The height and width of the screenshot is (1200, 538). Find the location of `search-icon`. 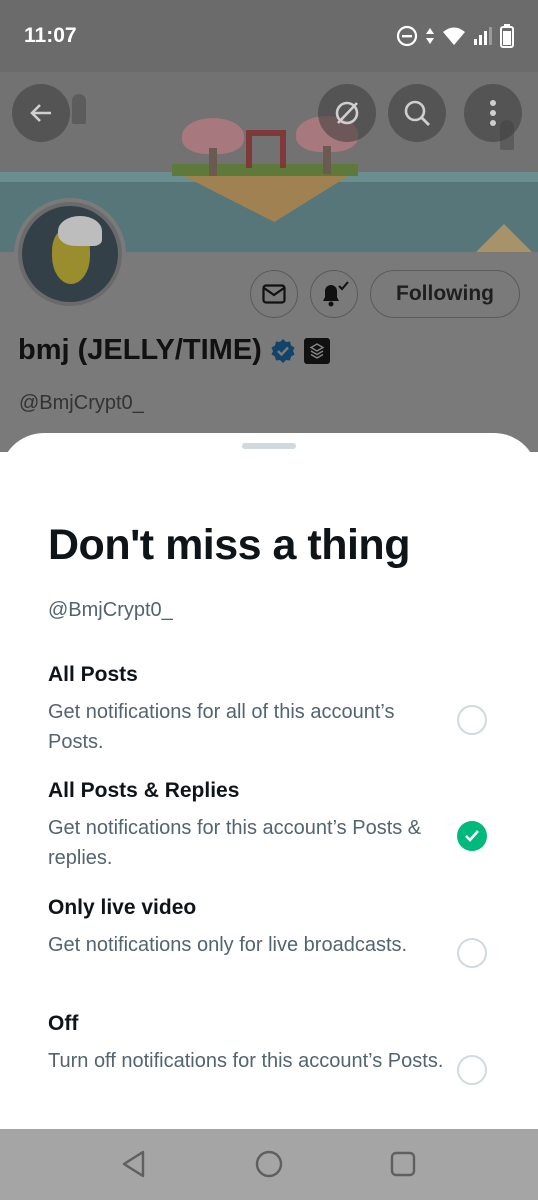

search-icon is located at coordinates (417, 113).